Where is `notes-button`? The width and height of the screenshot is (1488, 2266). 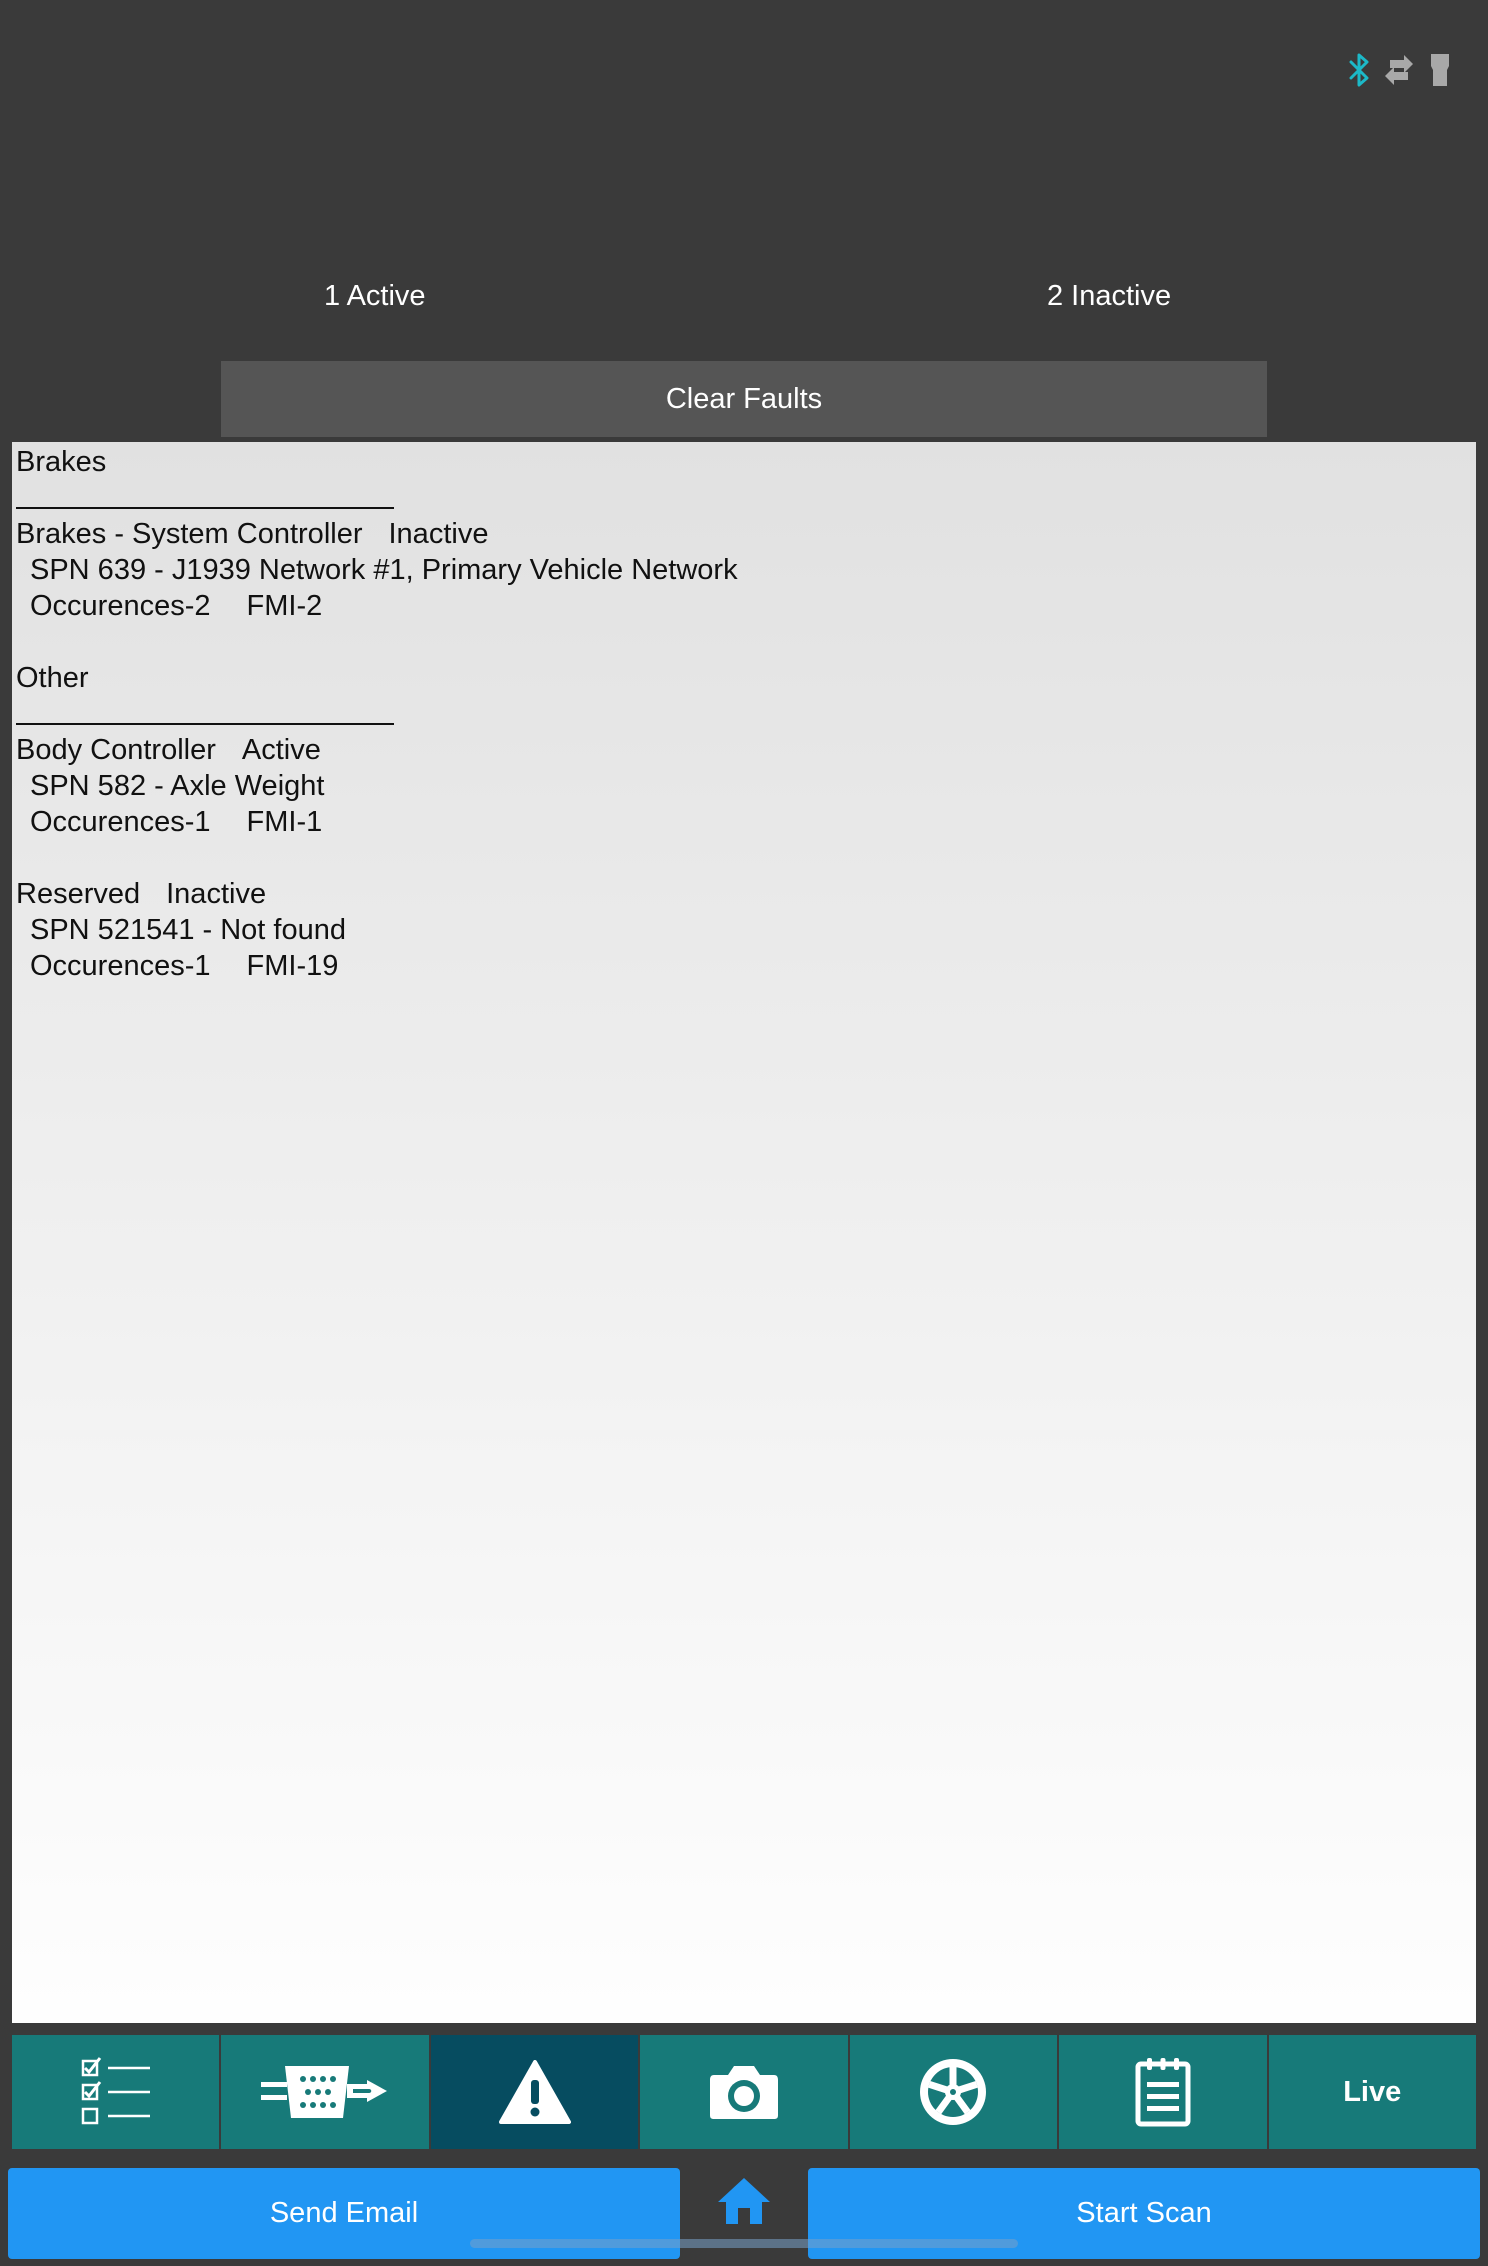 notes-button is located at coordinates (1163, 2092).